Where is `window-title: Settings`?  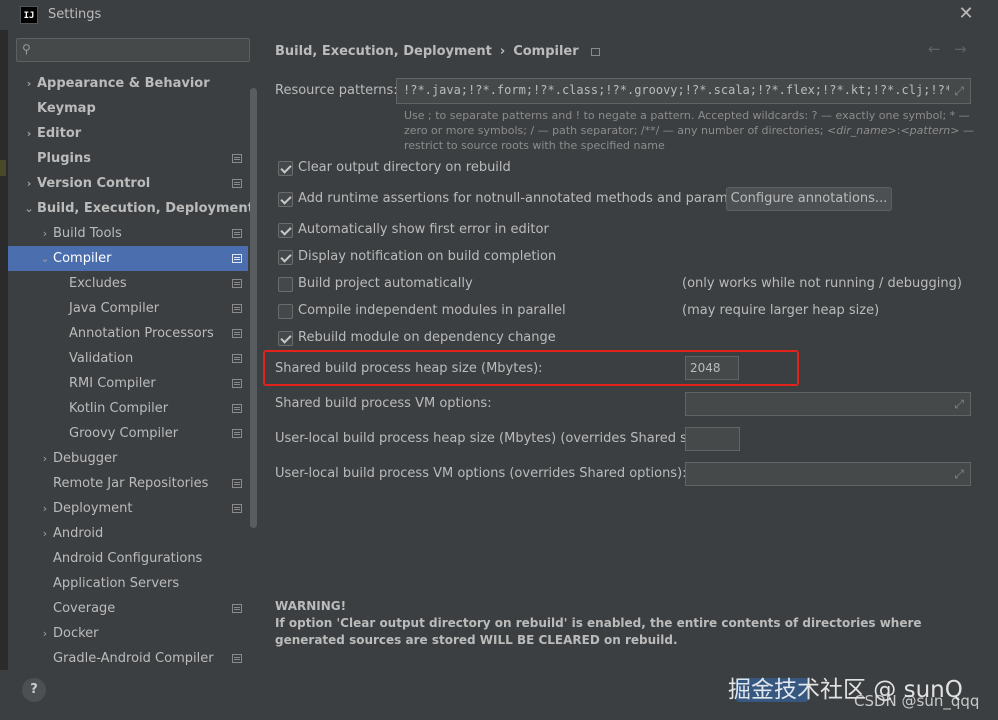
window-title: Settings is located at coordinates (75, 14).